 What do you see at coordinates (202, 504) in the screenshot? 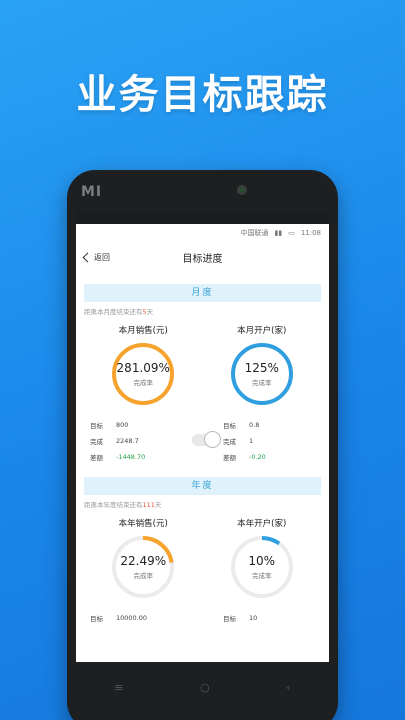
I see `yearly-countdown: 距离本年度结束还有111天` at bounding box center [202, 504].